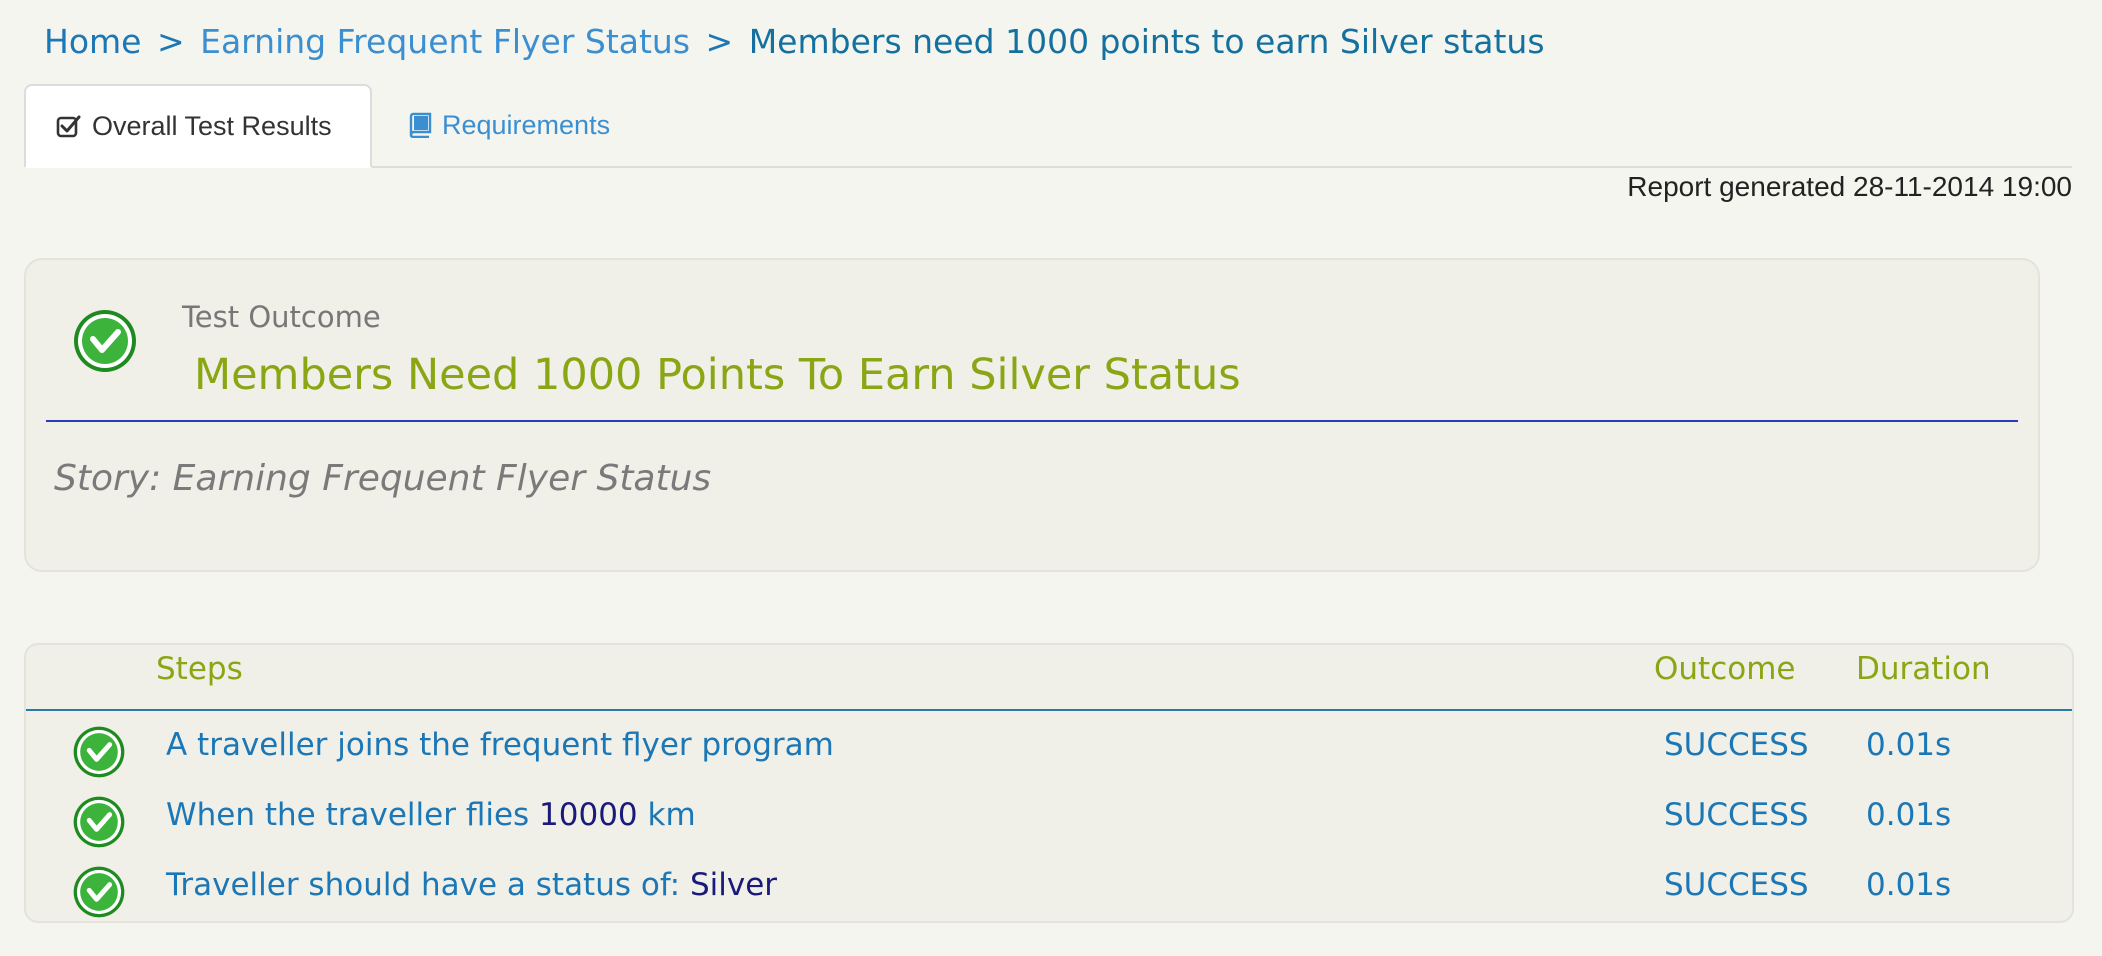 Image resolution: width=2102 pixels, height=956 pixels. Describe the element at coordinates (353, 815) in the screenshot. I see `step-text: When the traveller flies` at that location.